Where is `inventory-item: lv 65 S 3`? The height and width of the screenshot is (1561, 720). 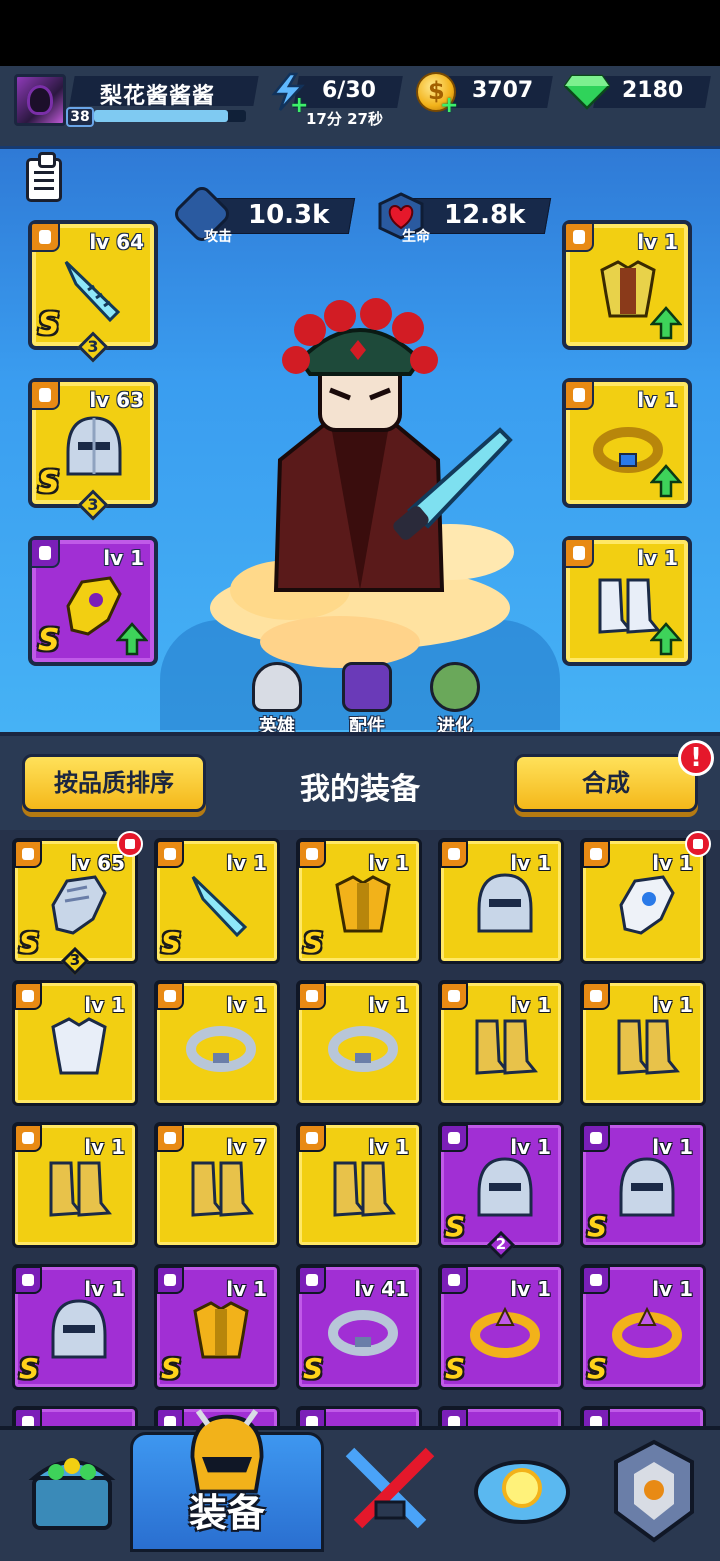 inventory-item: lv 65 S 3 is located at coordinates (77, 903).